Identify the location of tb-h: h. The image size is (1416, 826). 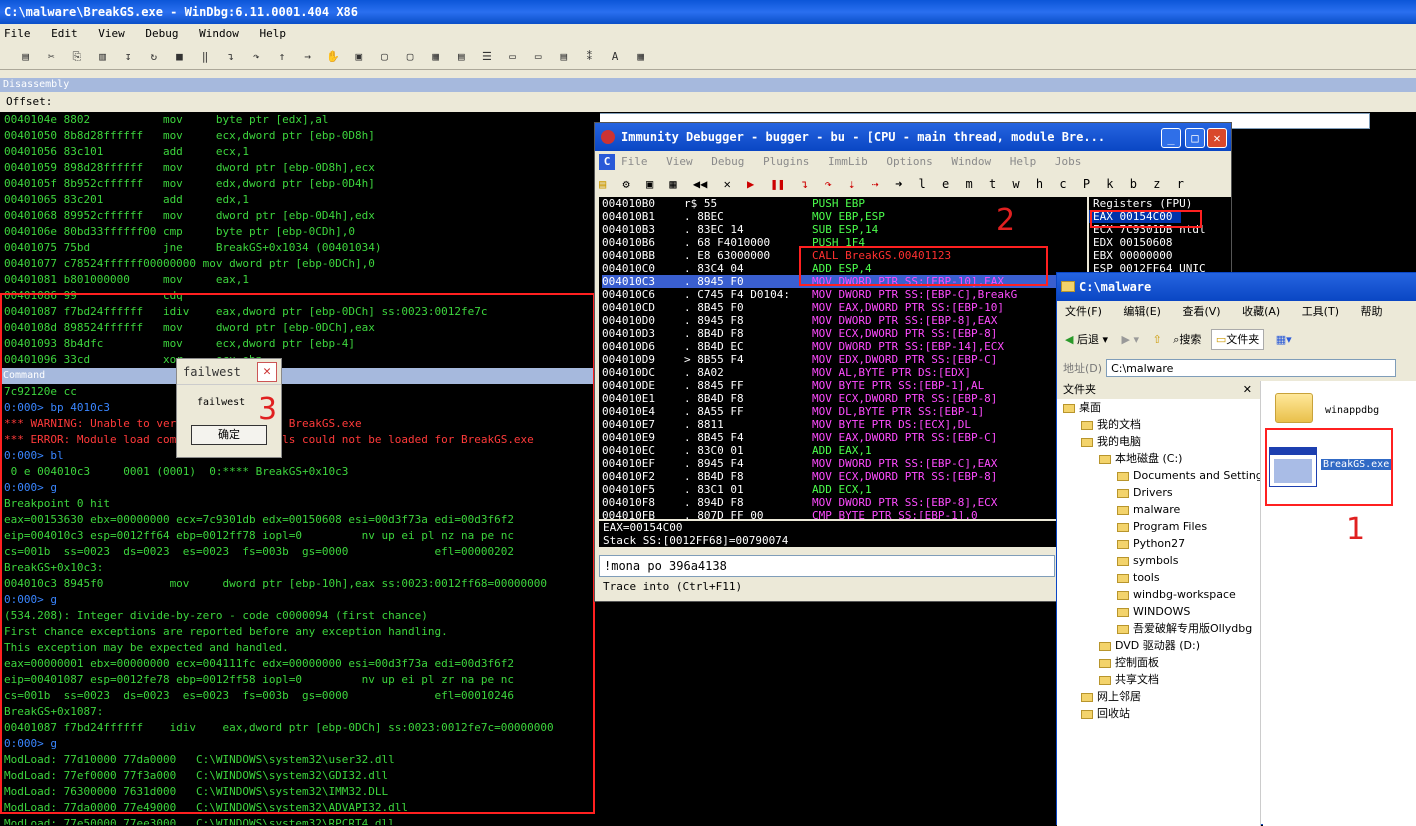
(1039, 184).